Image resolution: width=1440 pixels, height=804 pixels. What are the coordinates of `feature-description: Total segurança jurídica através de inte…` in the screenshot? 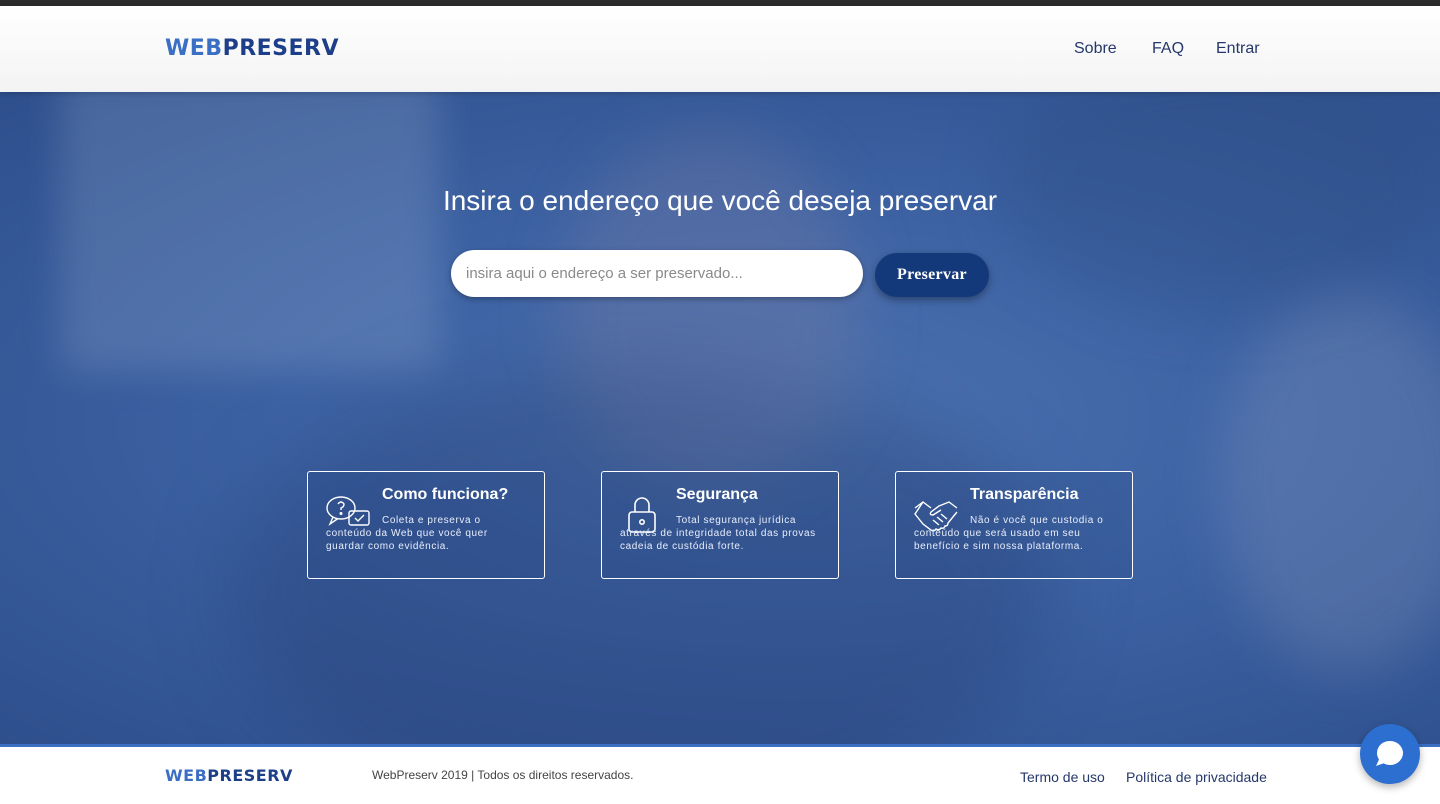 It's located at (718, 533).